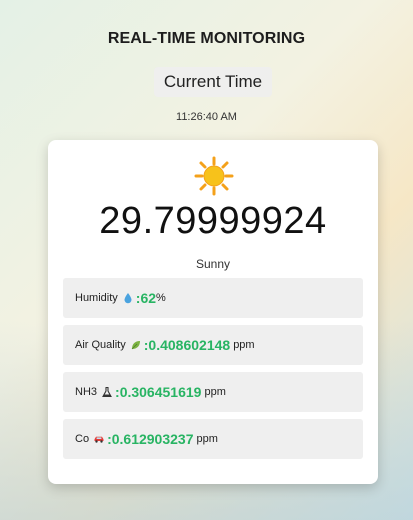 The height and width of the screenshot is (520, 413). What do you see at coordinates (213, 264) in the screenshot?
I see `weather-condition: Sunny` at bounding box center [213, 264].